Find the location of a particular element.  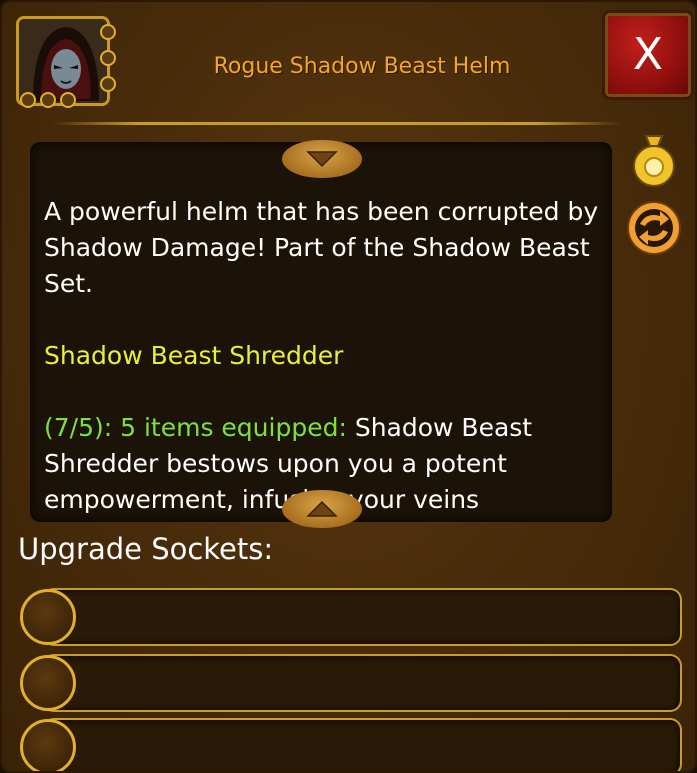

item-title: Rogue Shadow Beast Helm is located at coordinates (362, 66).